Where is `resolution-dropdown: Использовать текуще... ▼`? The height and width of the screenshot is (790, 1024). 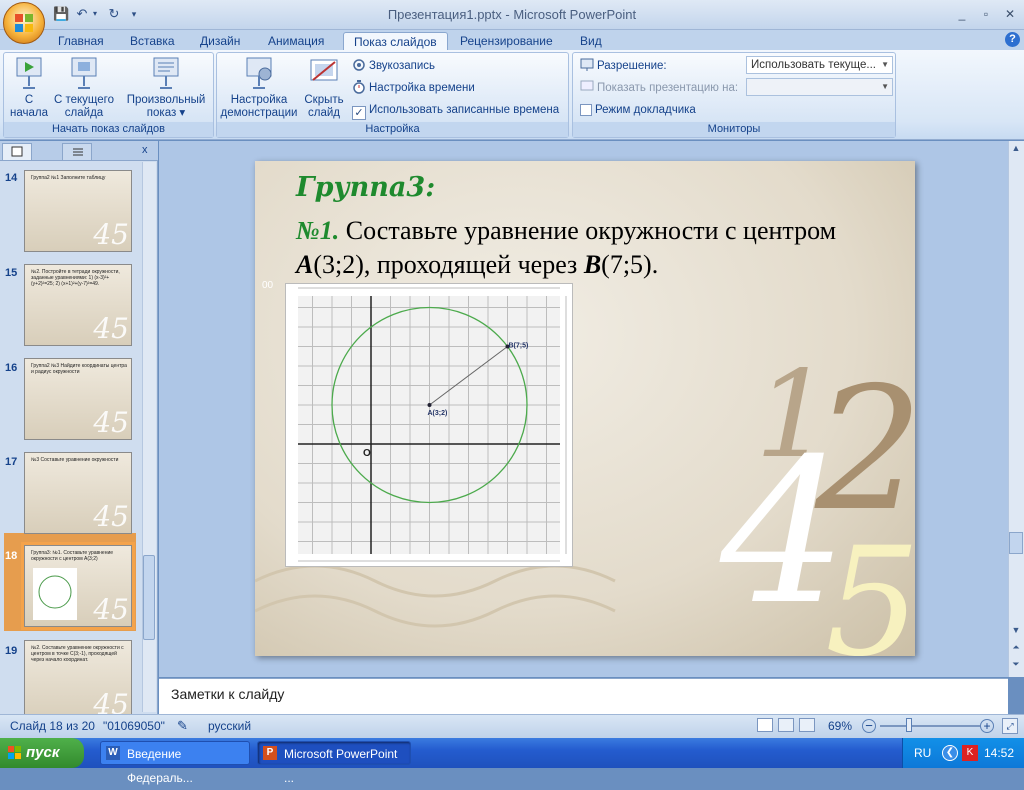
resolution-dropdown: Использовать текуще... ▼ is located at coordinates (819, 65).